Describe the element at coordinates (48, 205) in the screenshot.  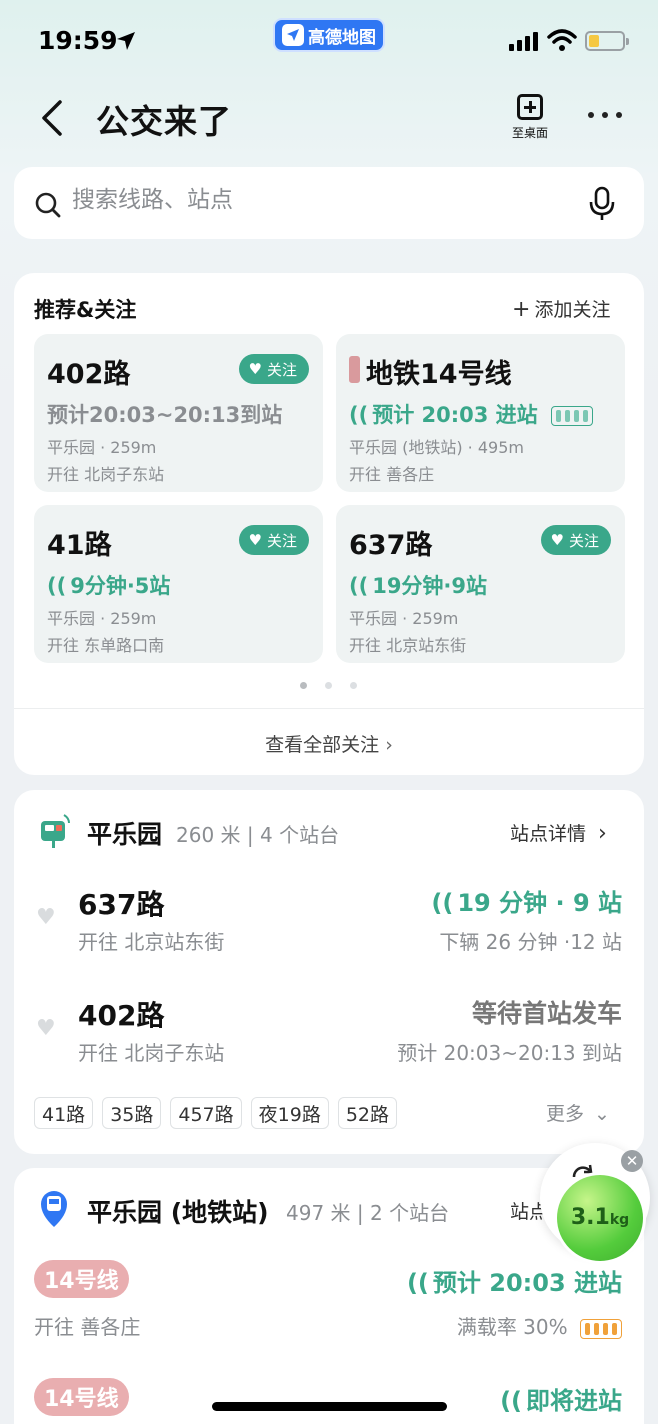
I see `search-icon` at that location.